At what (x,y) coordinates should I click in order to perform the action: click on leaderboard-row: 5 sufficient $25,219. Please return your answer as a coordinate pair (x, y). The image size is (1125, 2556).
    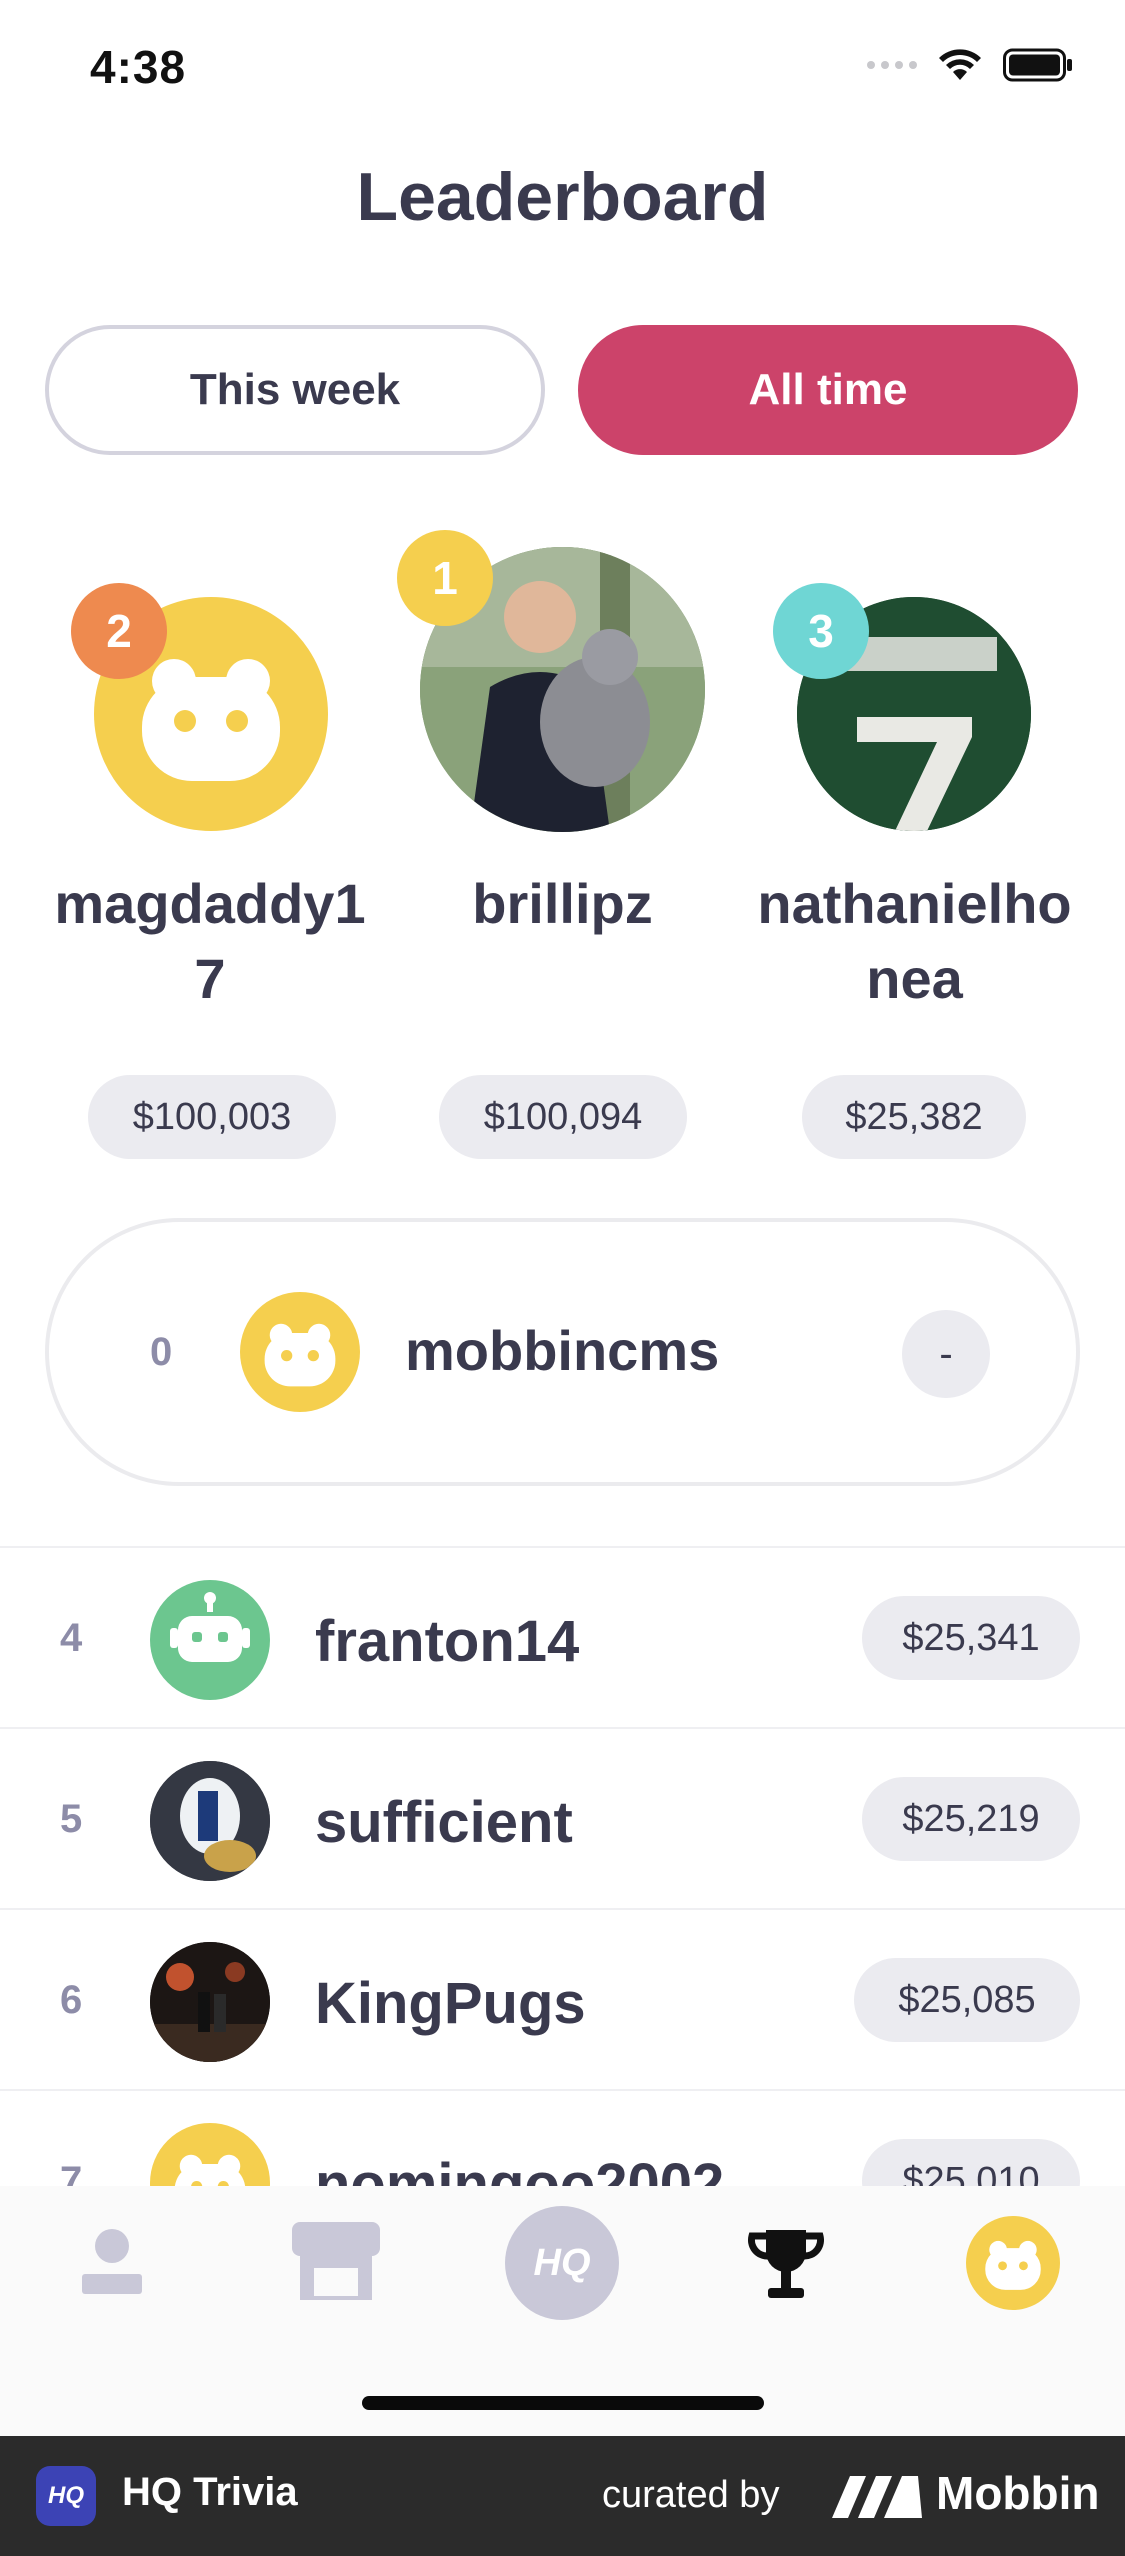
    Looking at the image, I should click on (562, 1817).